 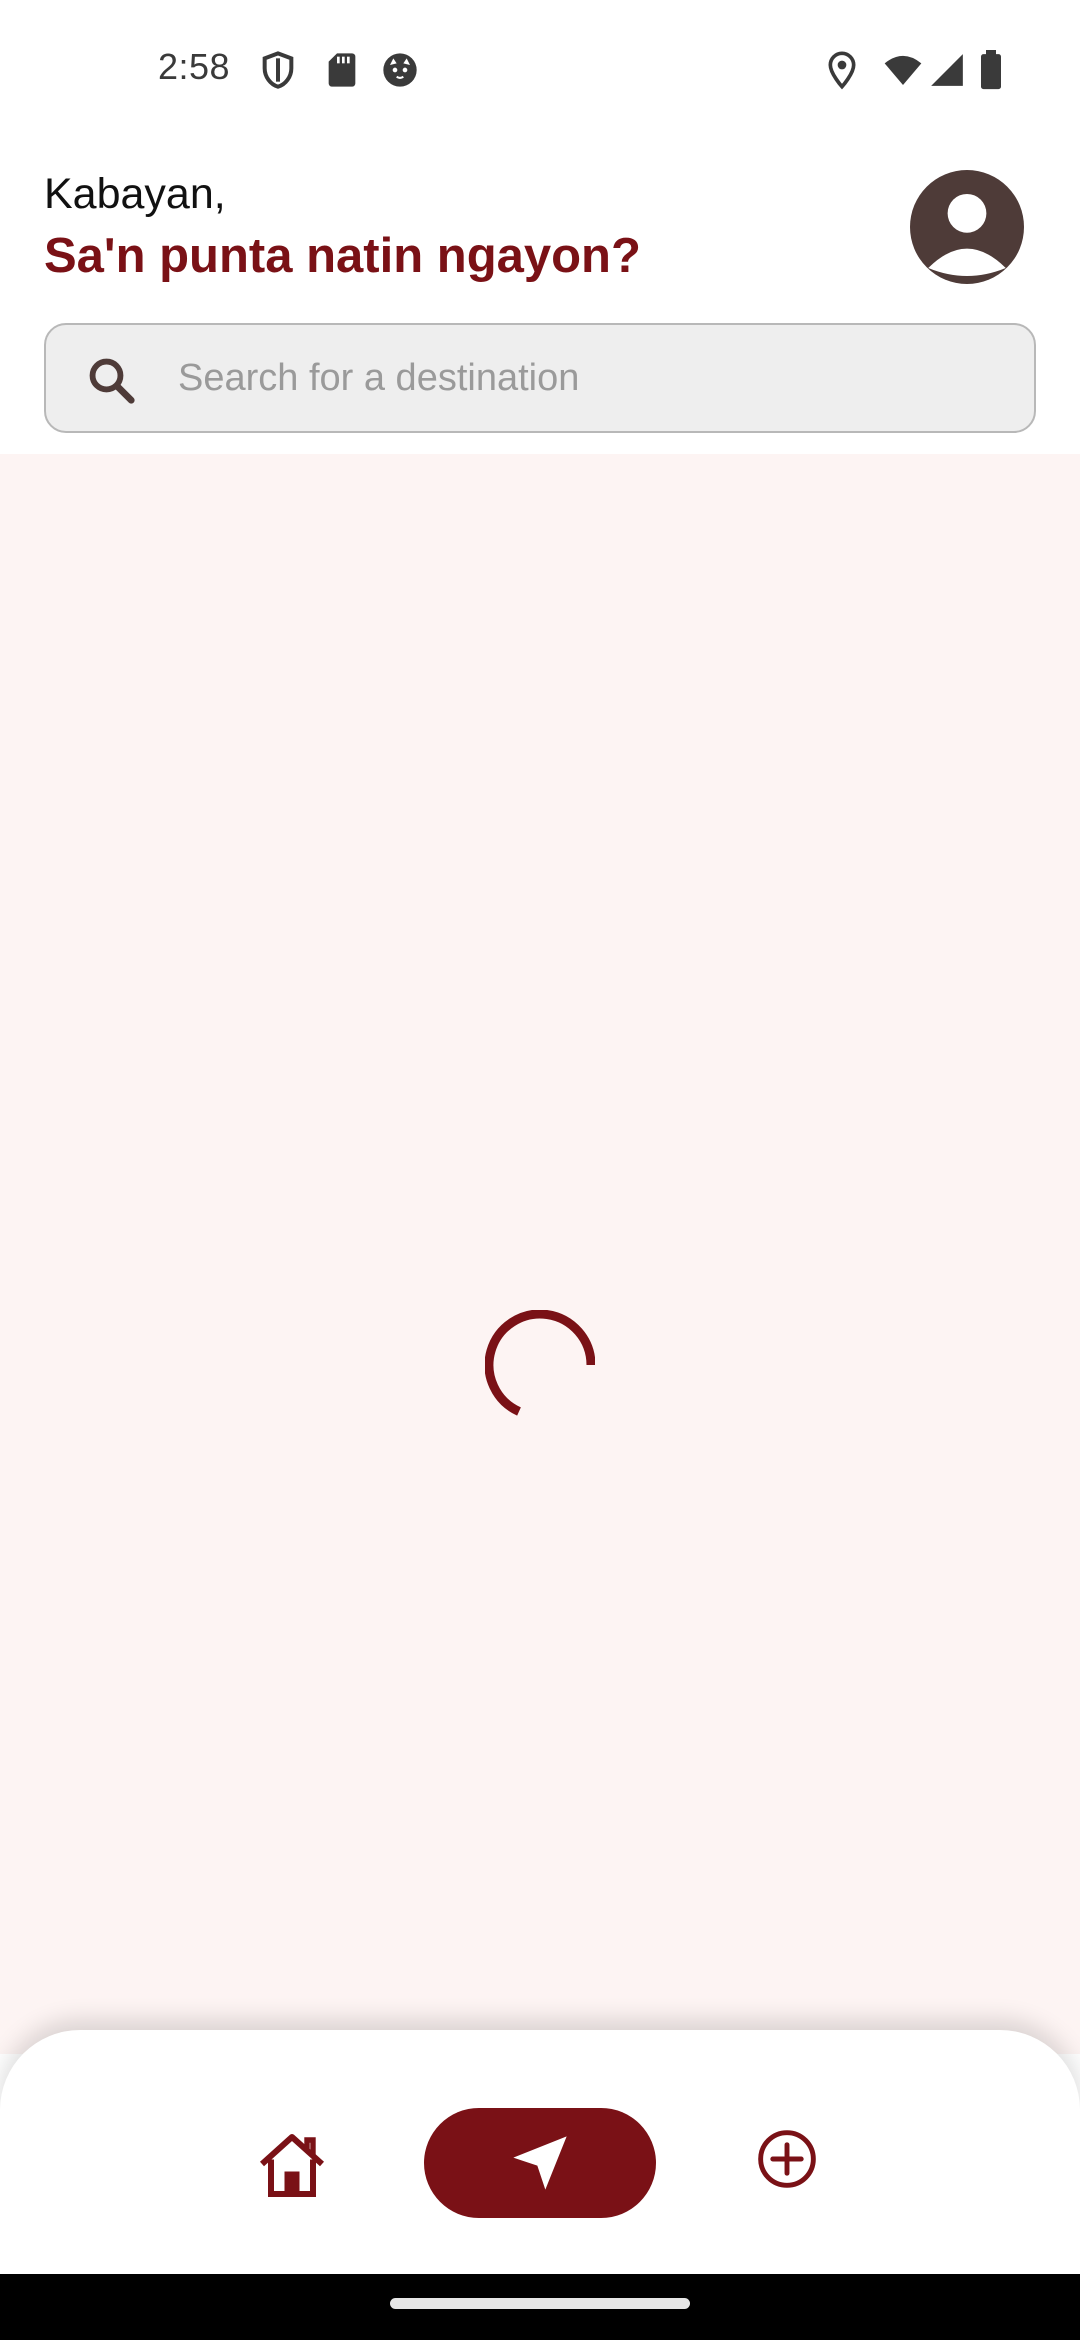 I want to click on search-bar, so click(x=540, y=378).